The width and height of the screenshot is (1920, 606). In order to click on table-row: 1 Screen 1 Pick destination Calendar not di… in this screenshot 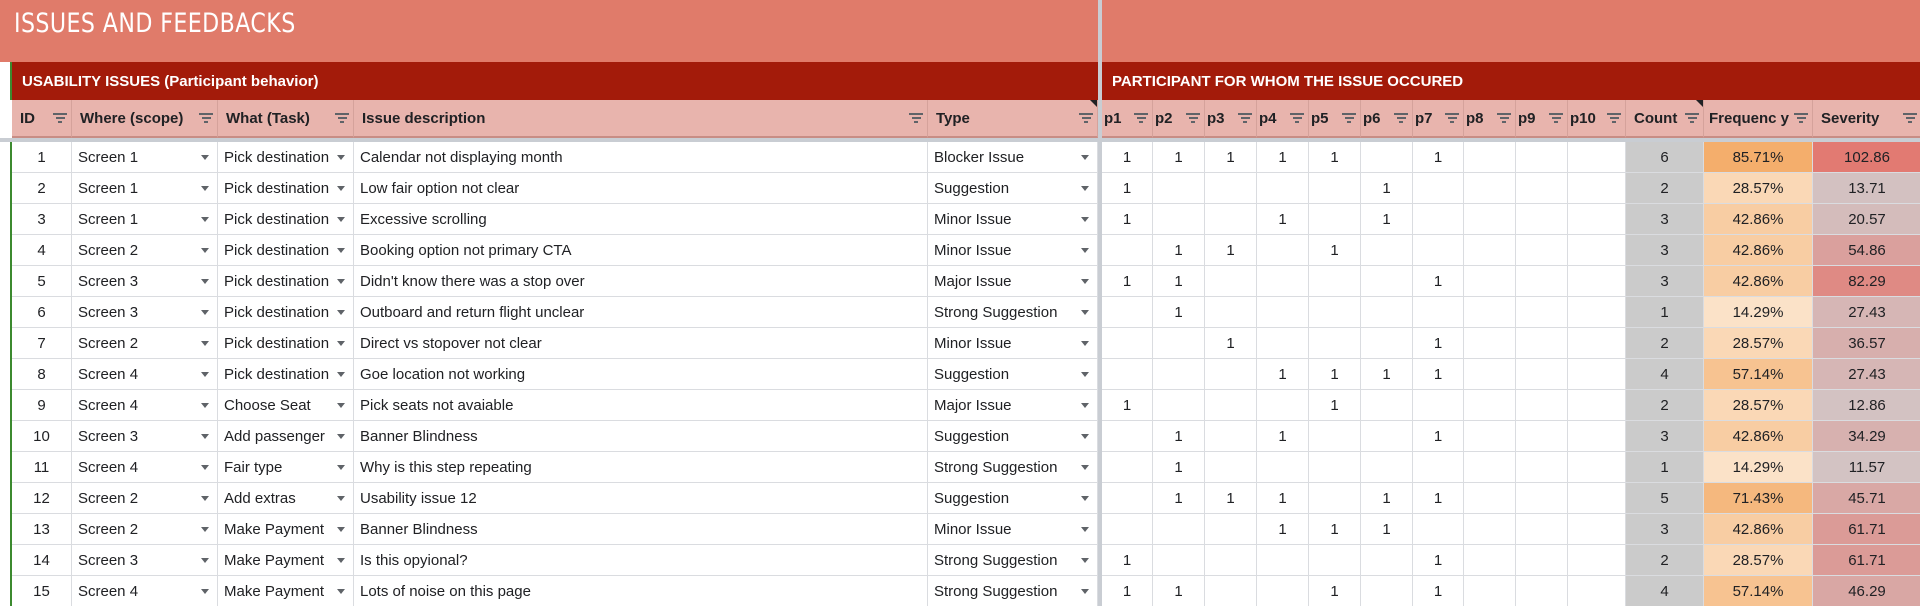, I will do `click(960, 157)`.